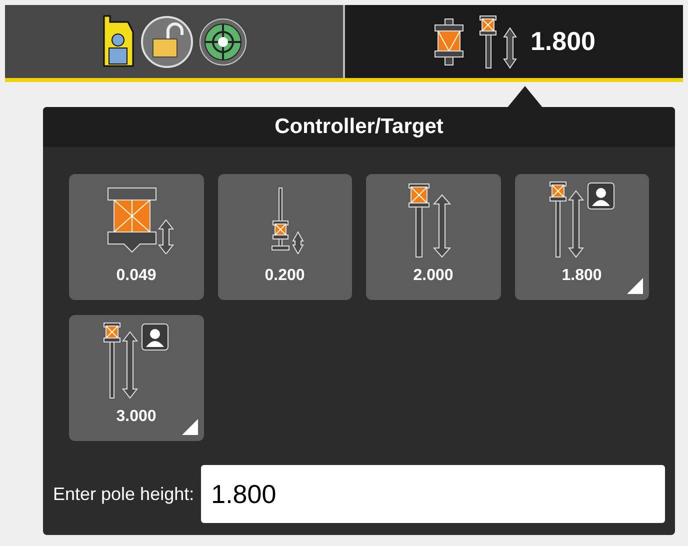 This screenshot has height=546, width=688. Describe the element at coordinates (433, 237) in the screenshot. I see `target-option: 2.000` at that location.